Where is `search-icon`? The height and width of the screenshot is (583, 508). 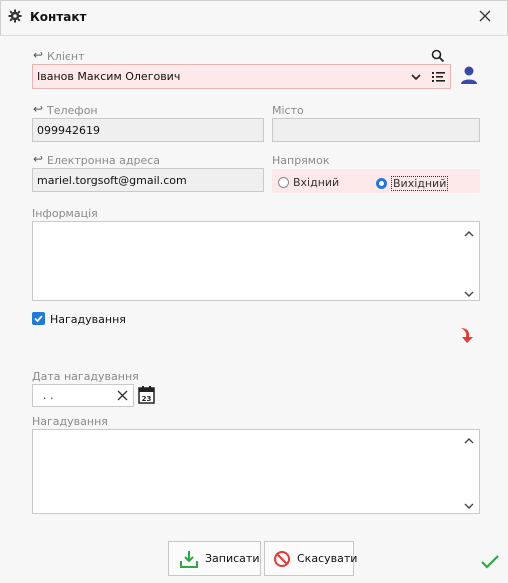 search-icon is located at coordinates (438, 56).